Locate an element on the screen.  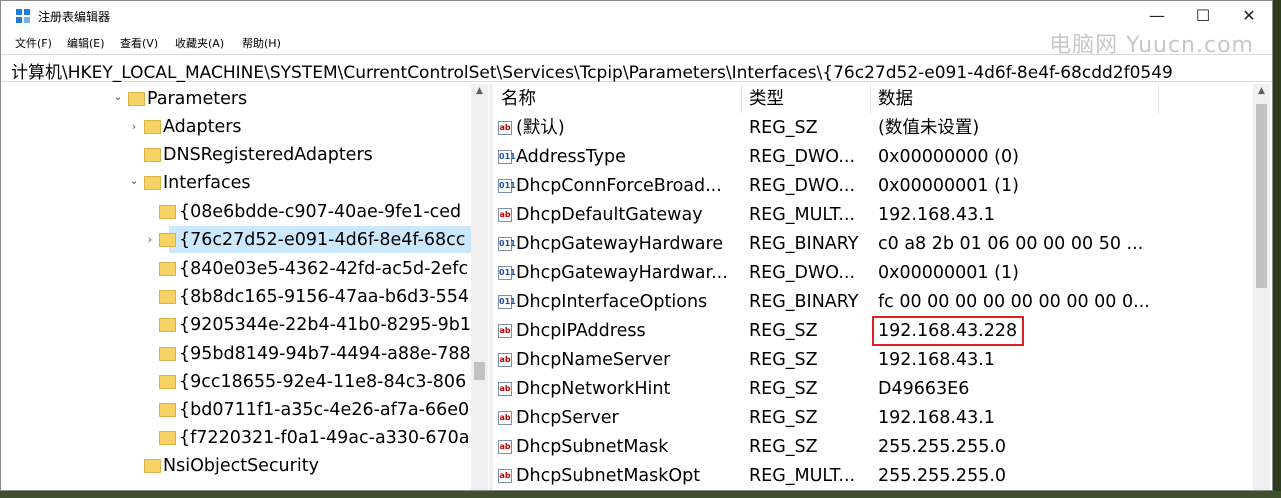
highlight-box is located at coordinates (948, 331).